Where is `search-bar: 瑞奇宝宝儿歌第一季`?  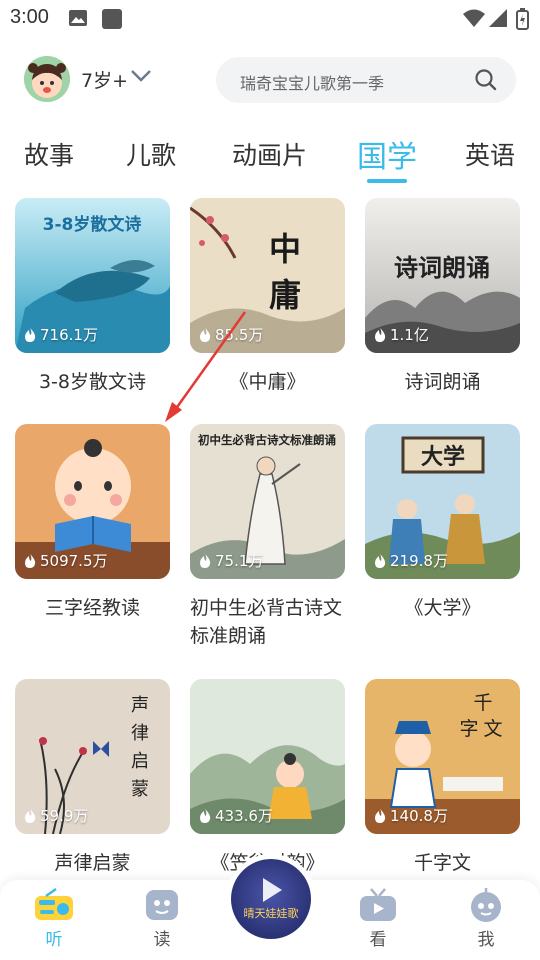
search-bar: 瑞奇宝宝儿歌第一季 is located at coordinates (366, 80).